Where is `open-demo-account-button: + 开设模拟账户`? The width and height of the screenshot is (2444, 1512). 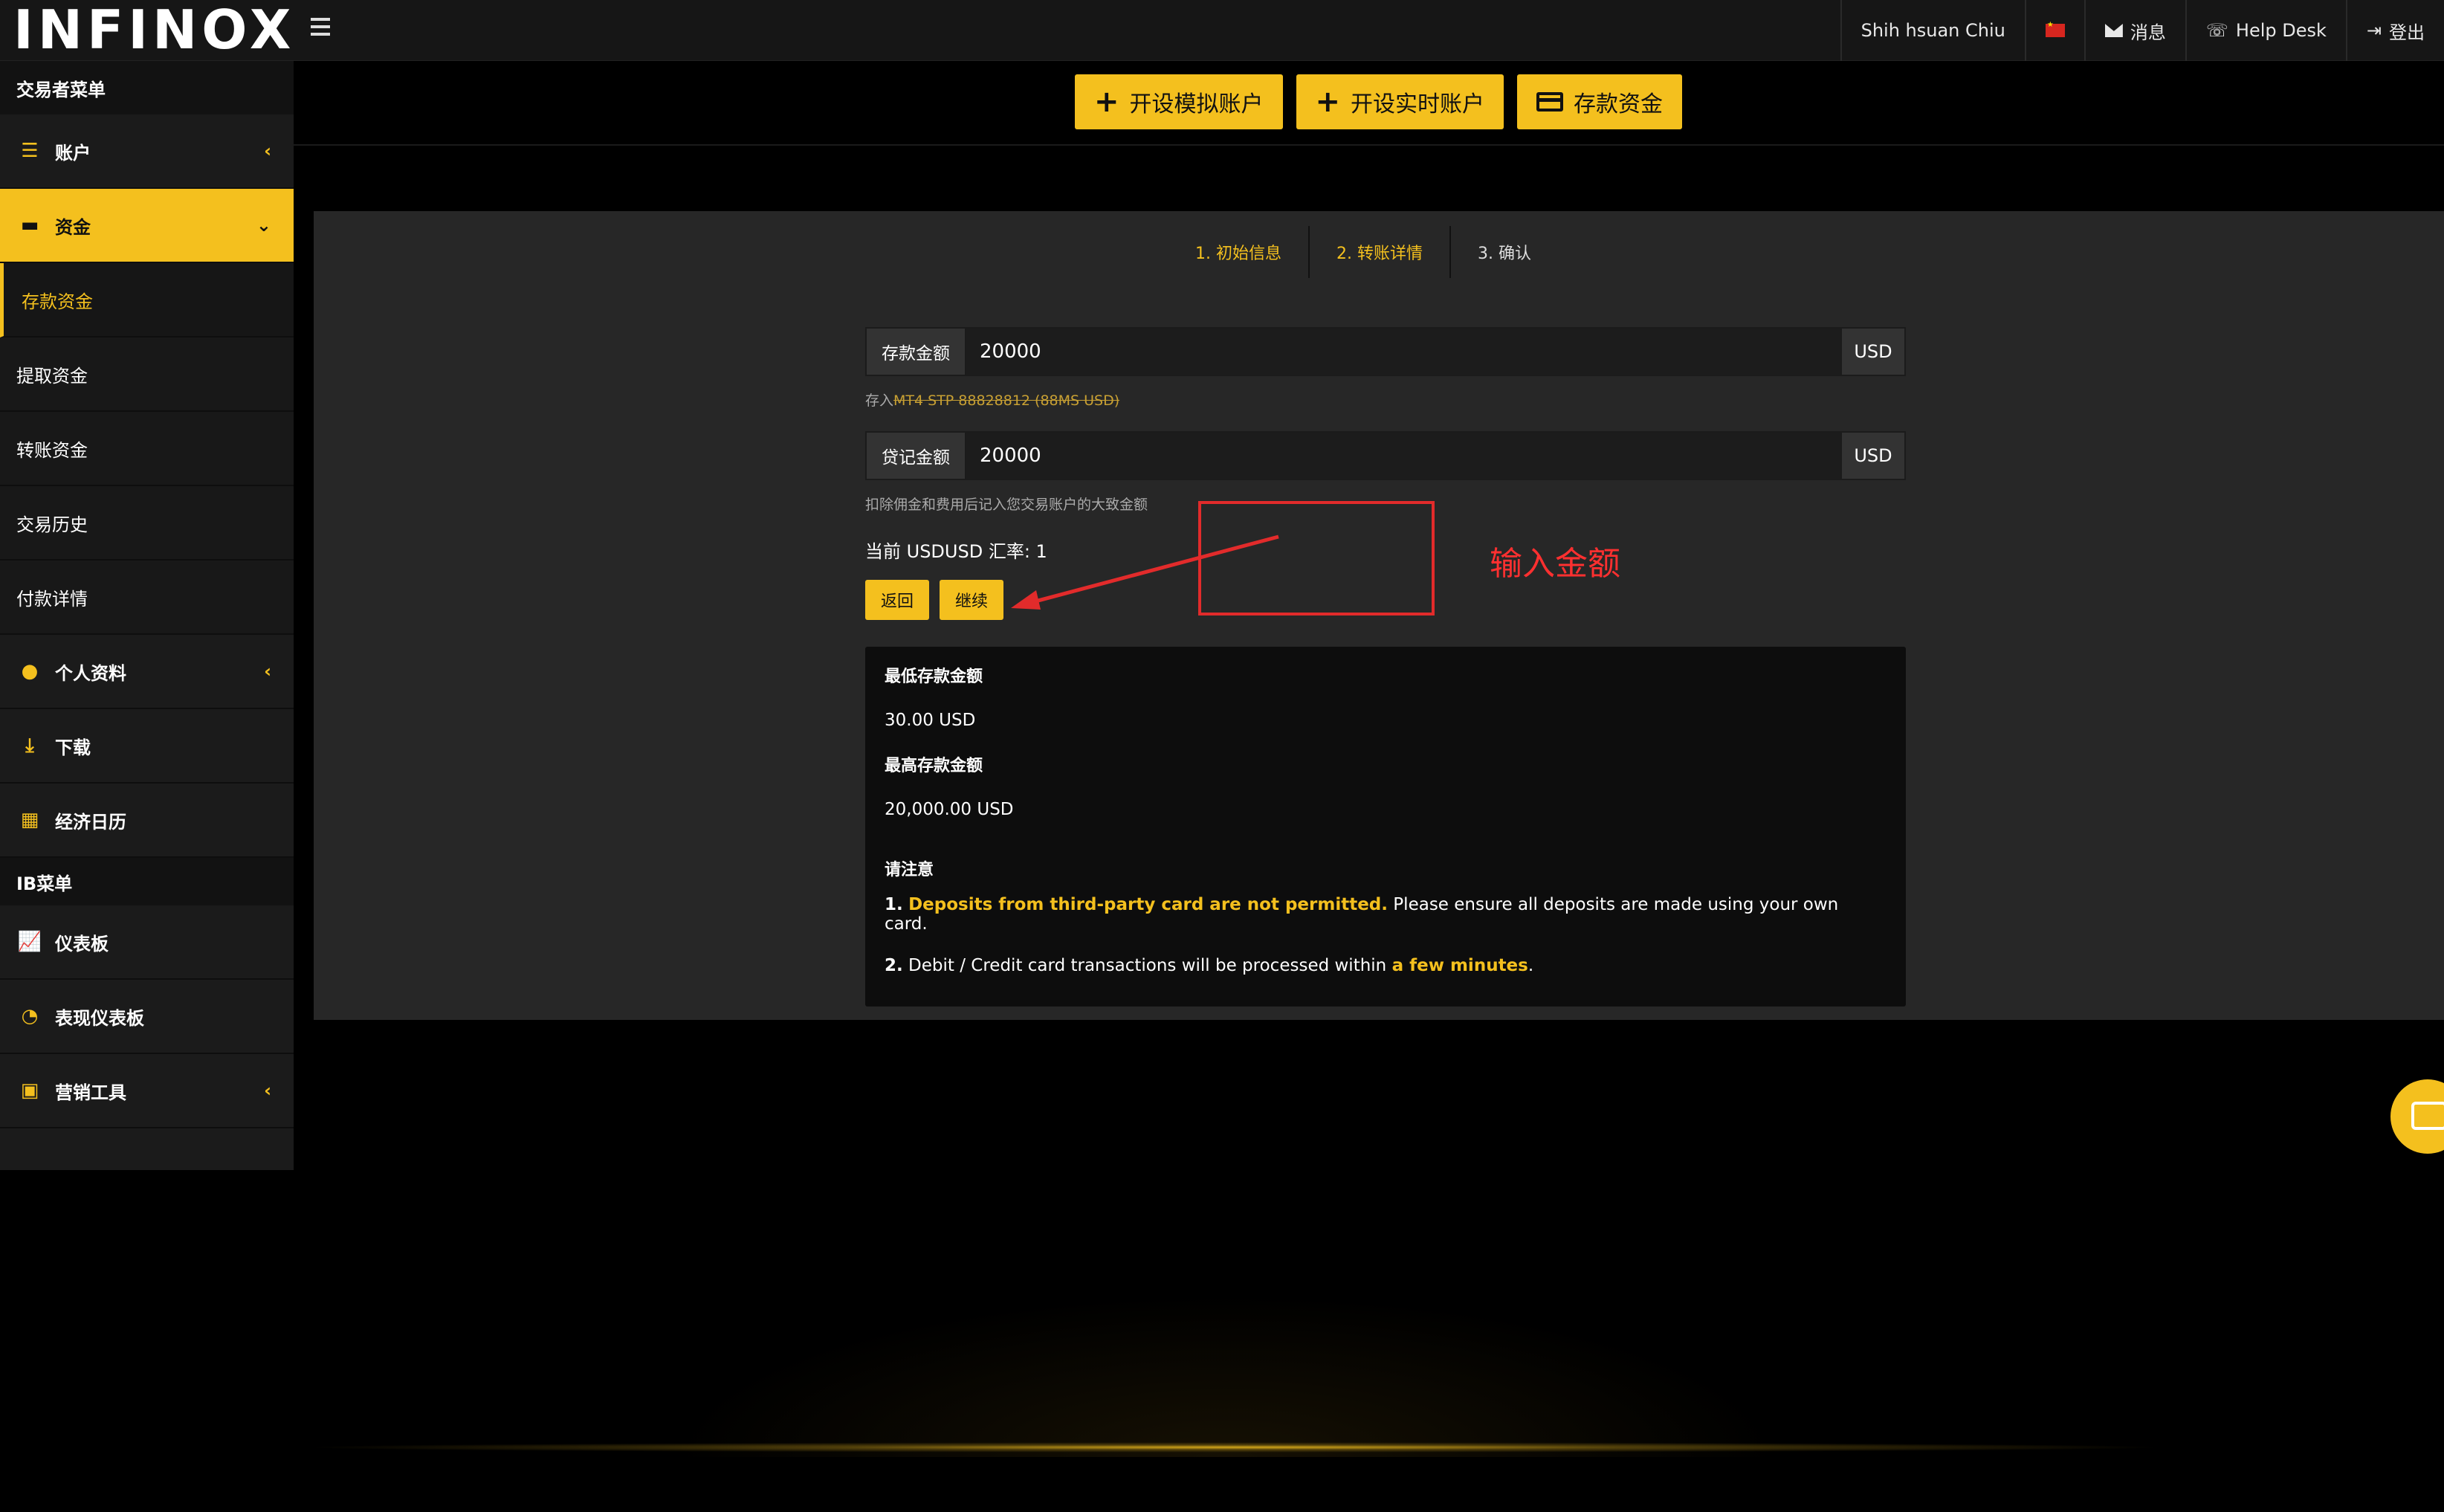
open-demo-account-button: + 开设模拟账户 is located at coordinates (1179, 102).